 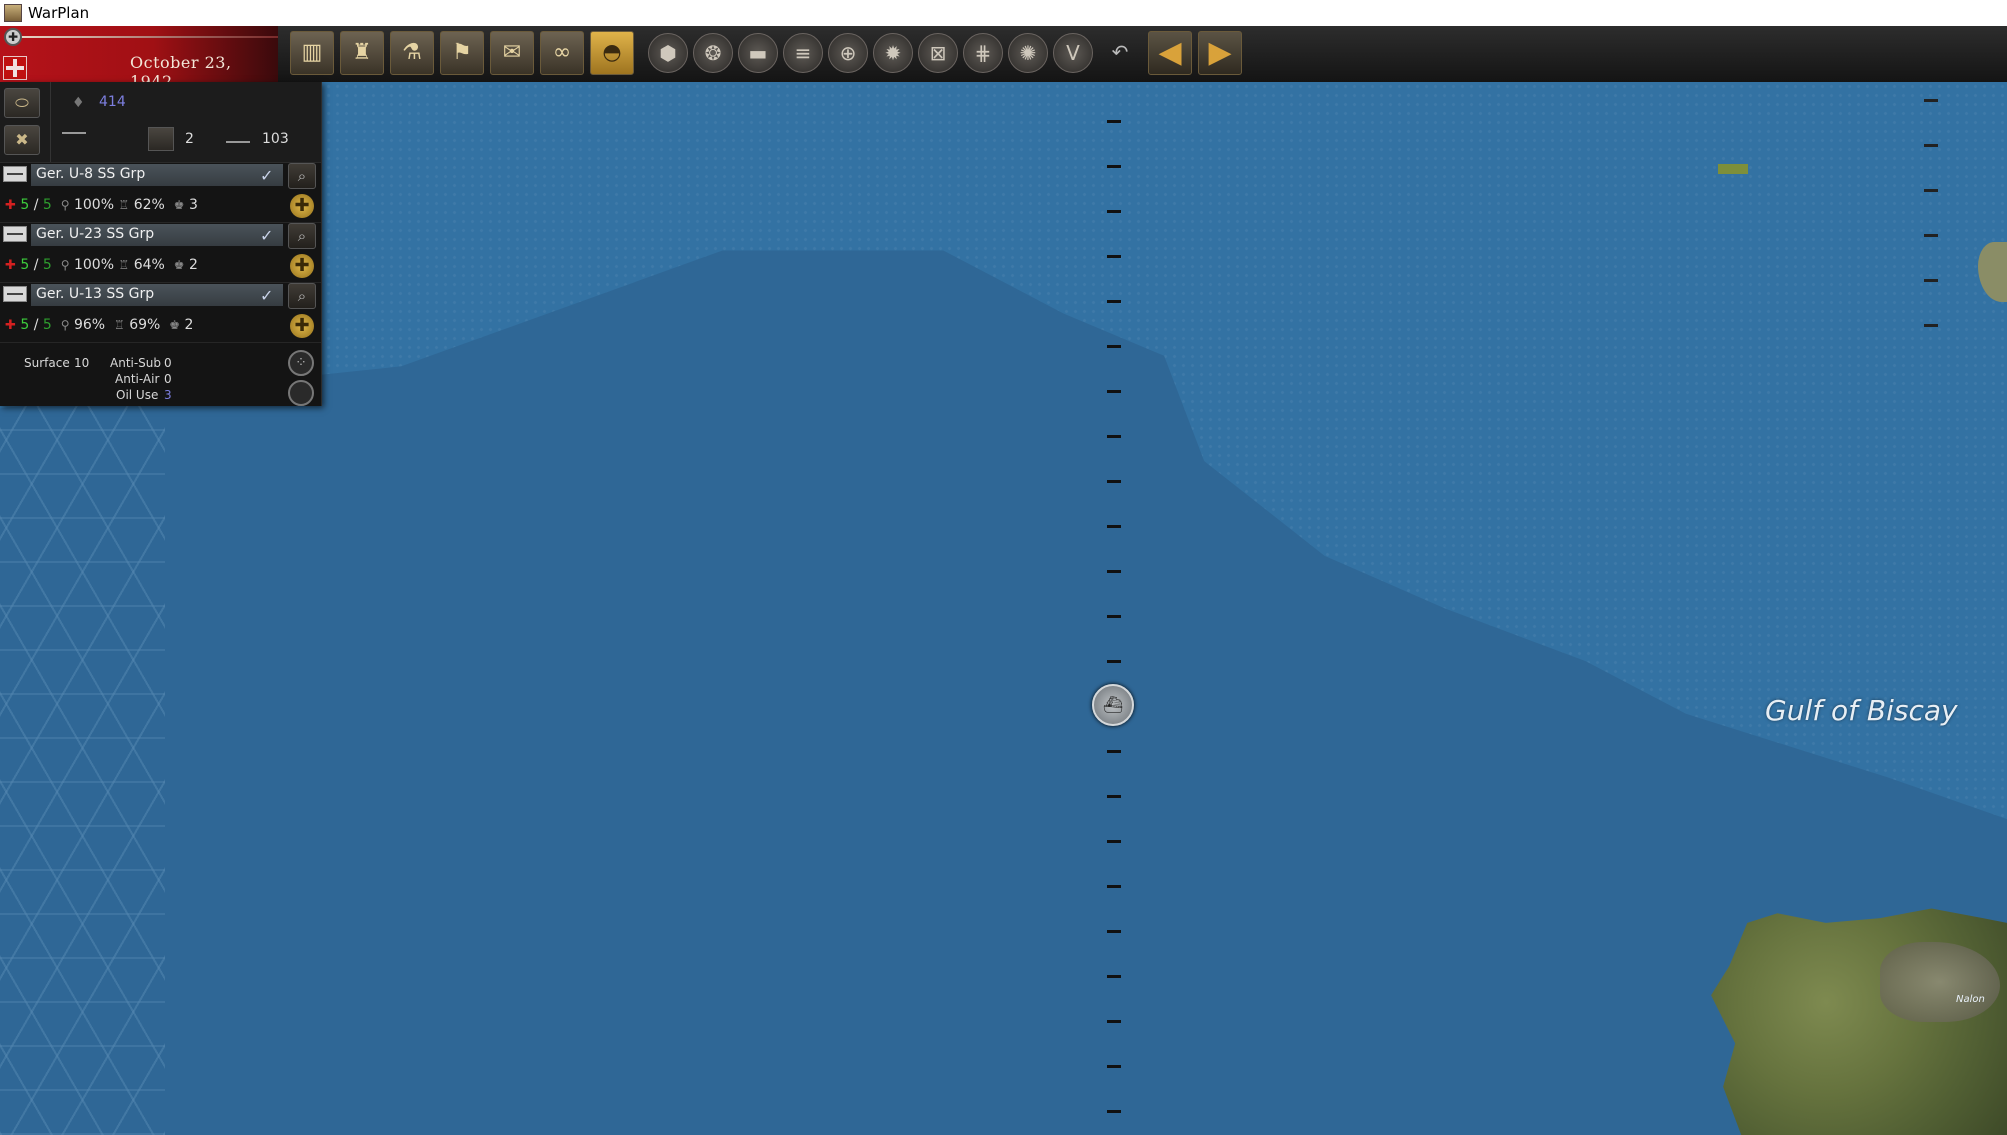 I want to click on map-icon: ⊠, so click(x=938, y=53).